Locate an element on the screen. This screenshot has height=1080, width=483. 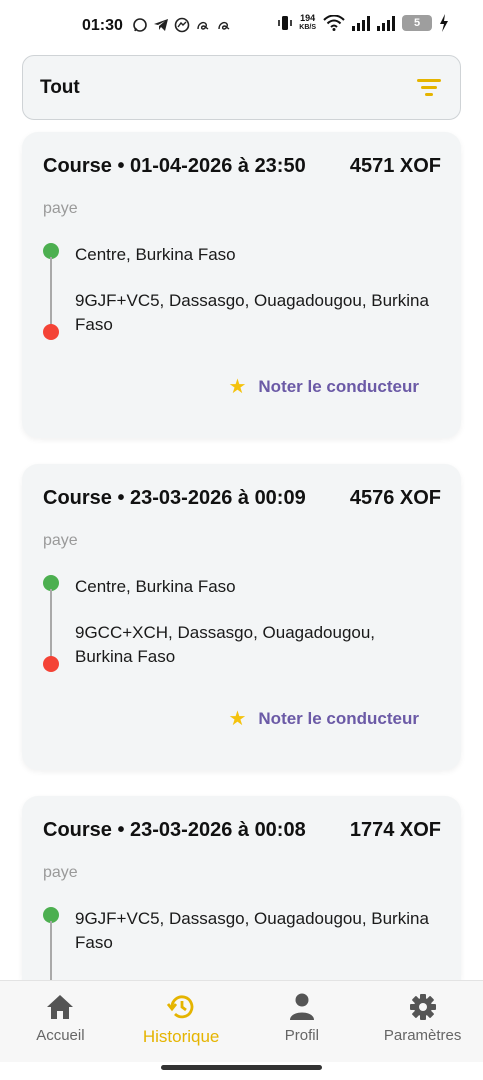
ride-title: Course • 01-04-2026 à 23:50 is located at coordinates (174, 166).